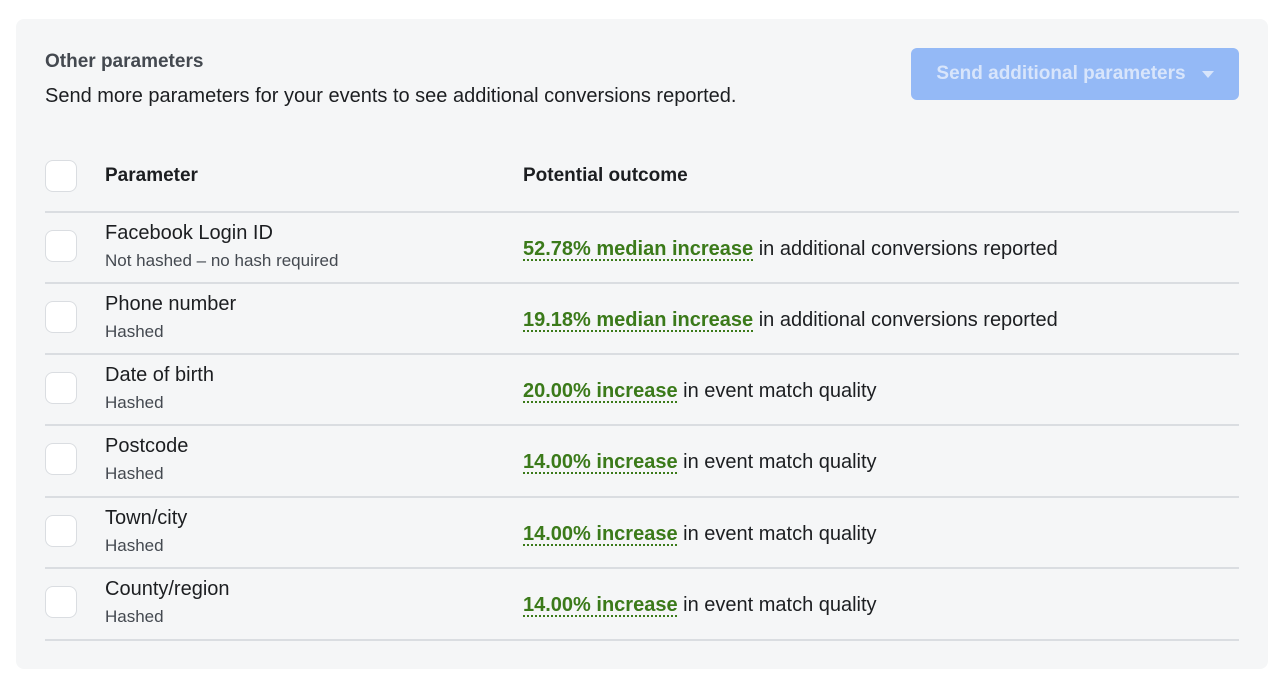  What do you see at coordinates (638, 320) in the screenshot?
I see `outcome-highlight-link: 19.18% median increase` at bounding box center [638, 320].